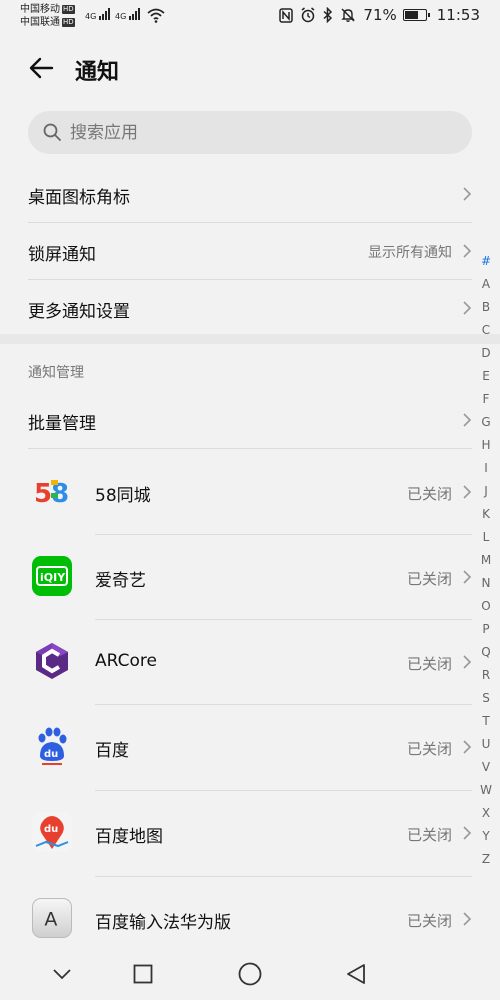 The height and width of the screenshot is (1000, 500). Describe the element at coordinates (250, 68) in the screenshot. I see `header: 通知` at that location.